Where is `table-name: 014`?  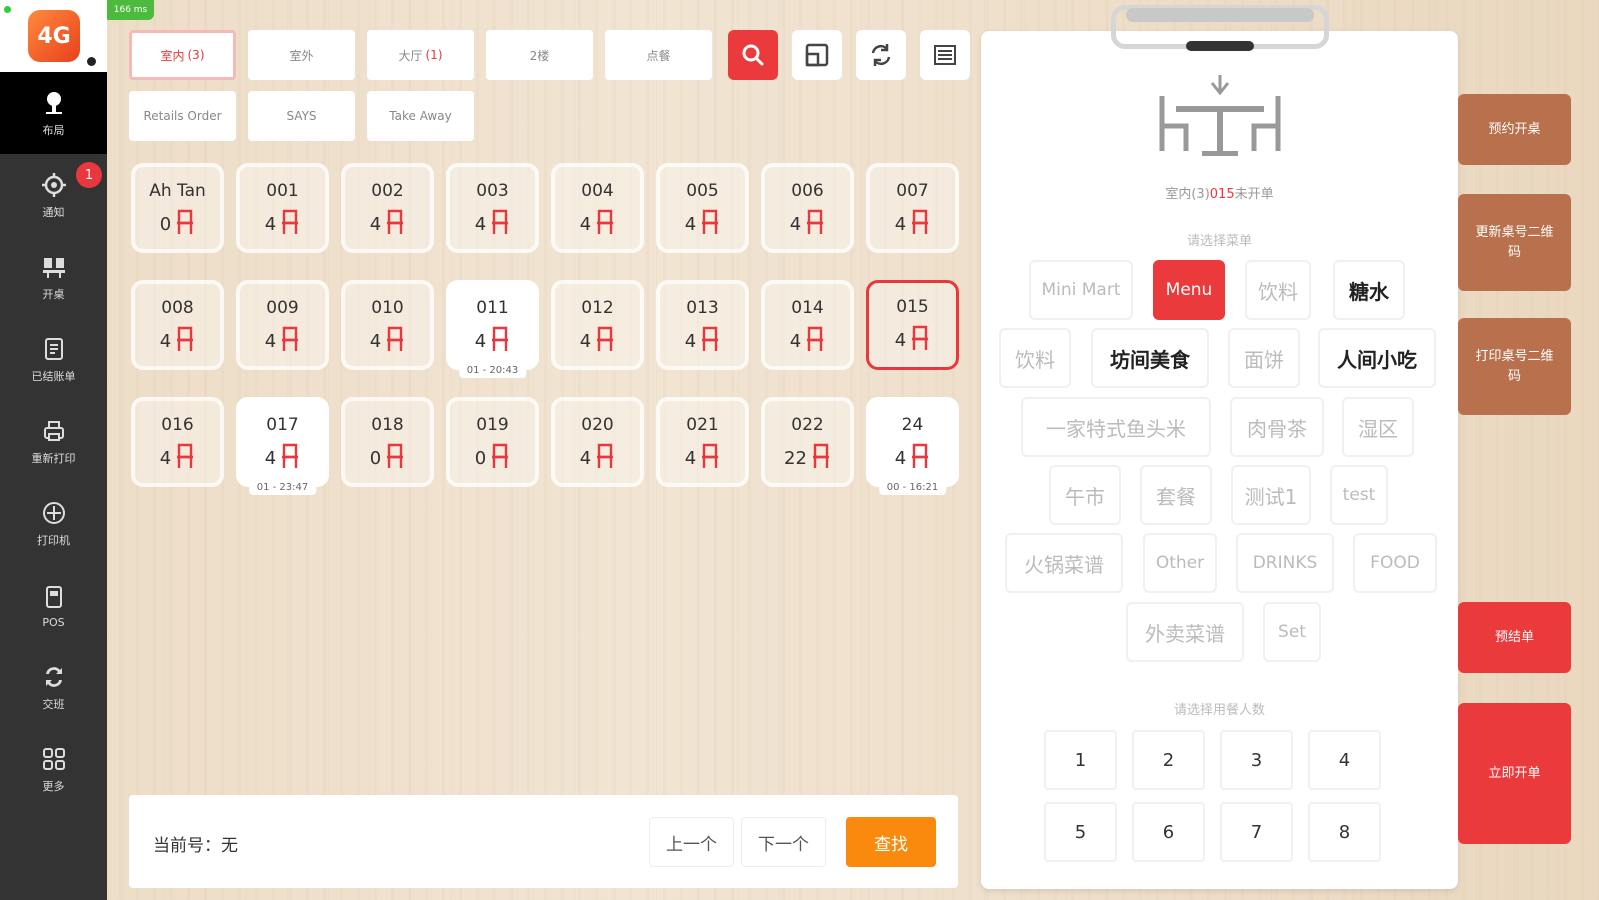 table-name: 014 is located at coordinates (807, 308).